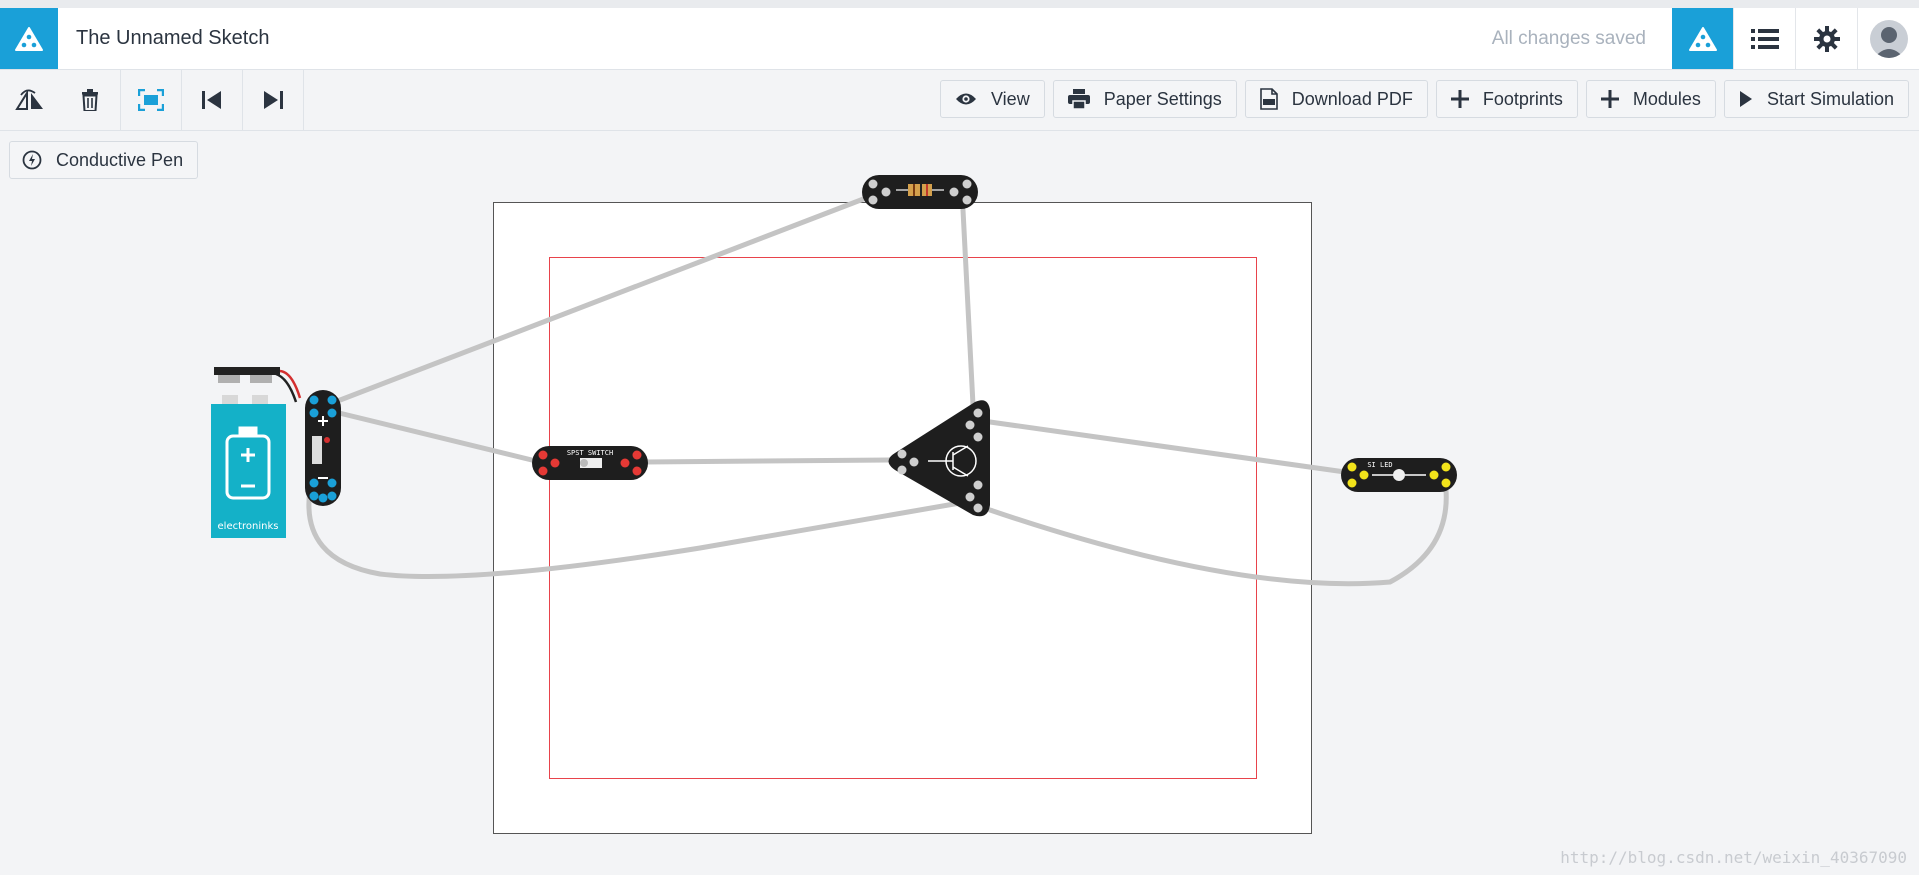 This screenshot has height=875, width=1919. What do you see at coordinates (1167, 447) in the screenshot?
I see `trace-transistor-led` at bounding box center [1167, 447].